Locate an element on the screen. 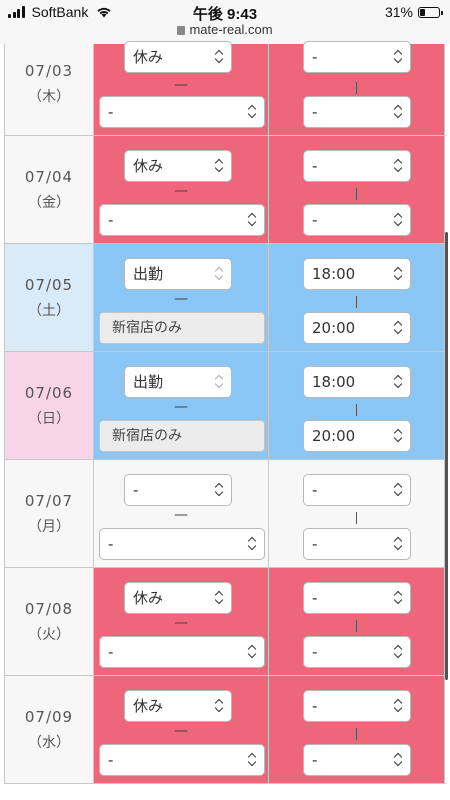  date-label: 07/08 is located at coordinates (49, 609).